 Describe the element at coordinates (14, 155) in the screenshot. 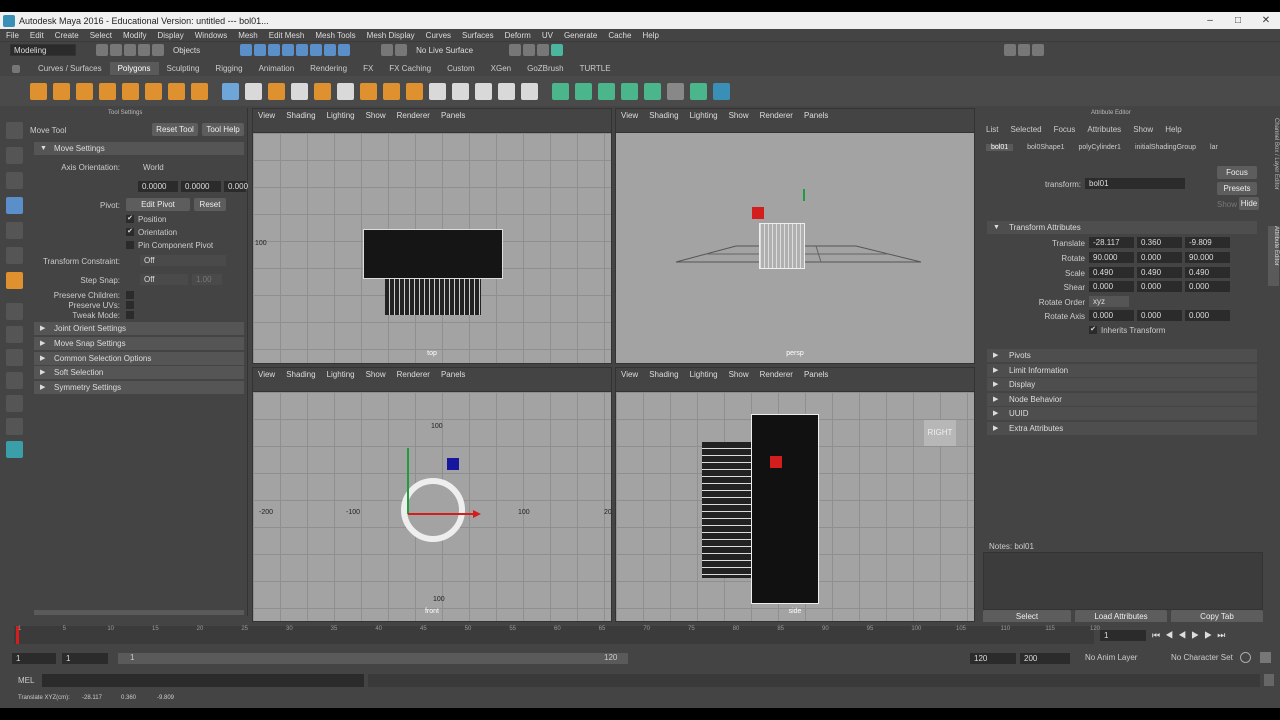

I see `lasso-tool-icon` at that location.